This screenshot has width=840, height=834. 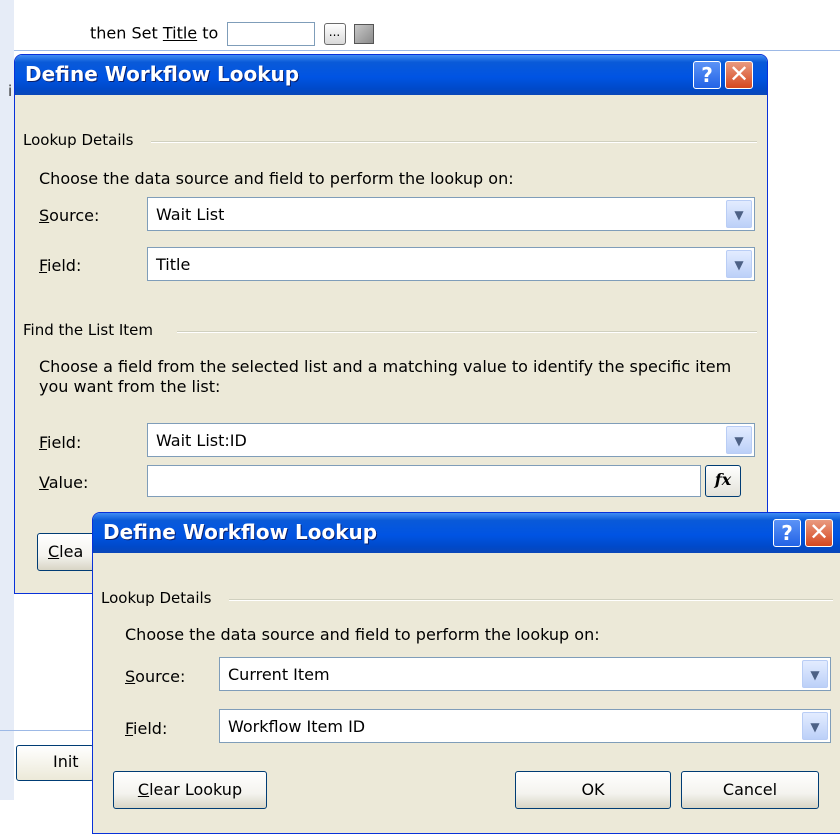 I want to click on field-dropdown: Workflow Item ID ▼, so click(x=525, y=726).